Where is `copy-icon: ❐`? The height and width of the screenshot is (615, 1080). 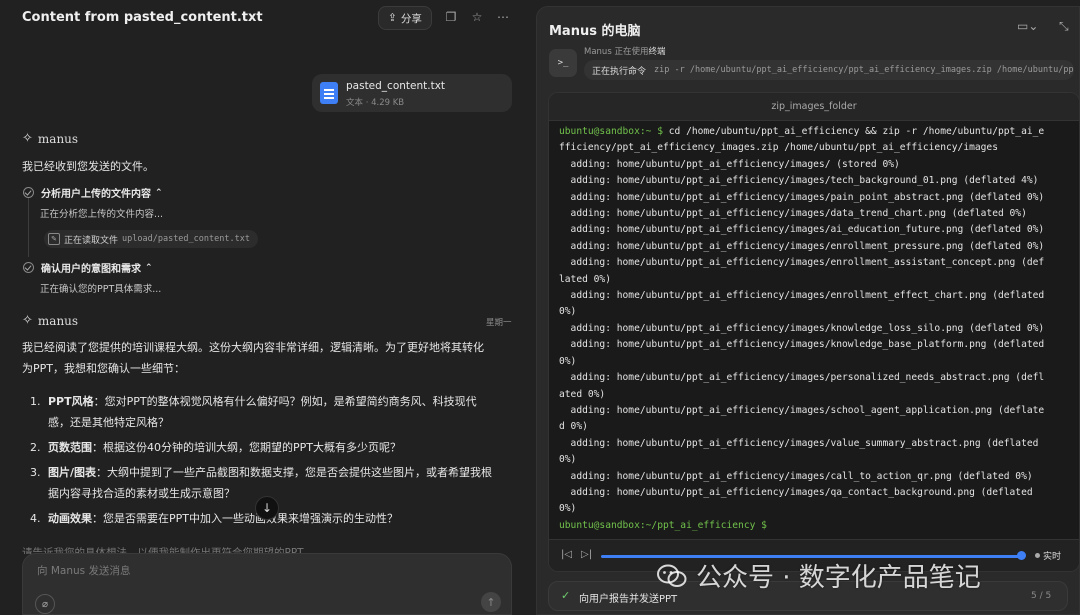 copy-icon: ❐ is located at coordinates (451, 17).